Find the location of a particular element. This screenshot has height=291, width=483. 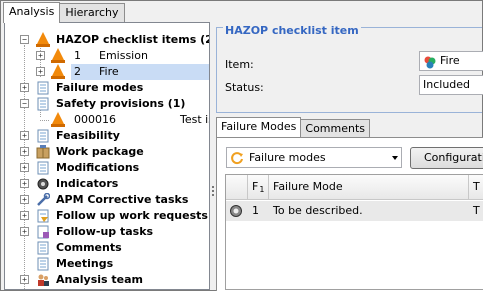

tree-node-label: Safety provisions (1) is located at coordinates (121, 103).